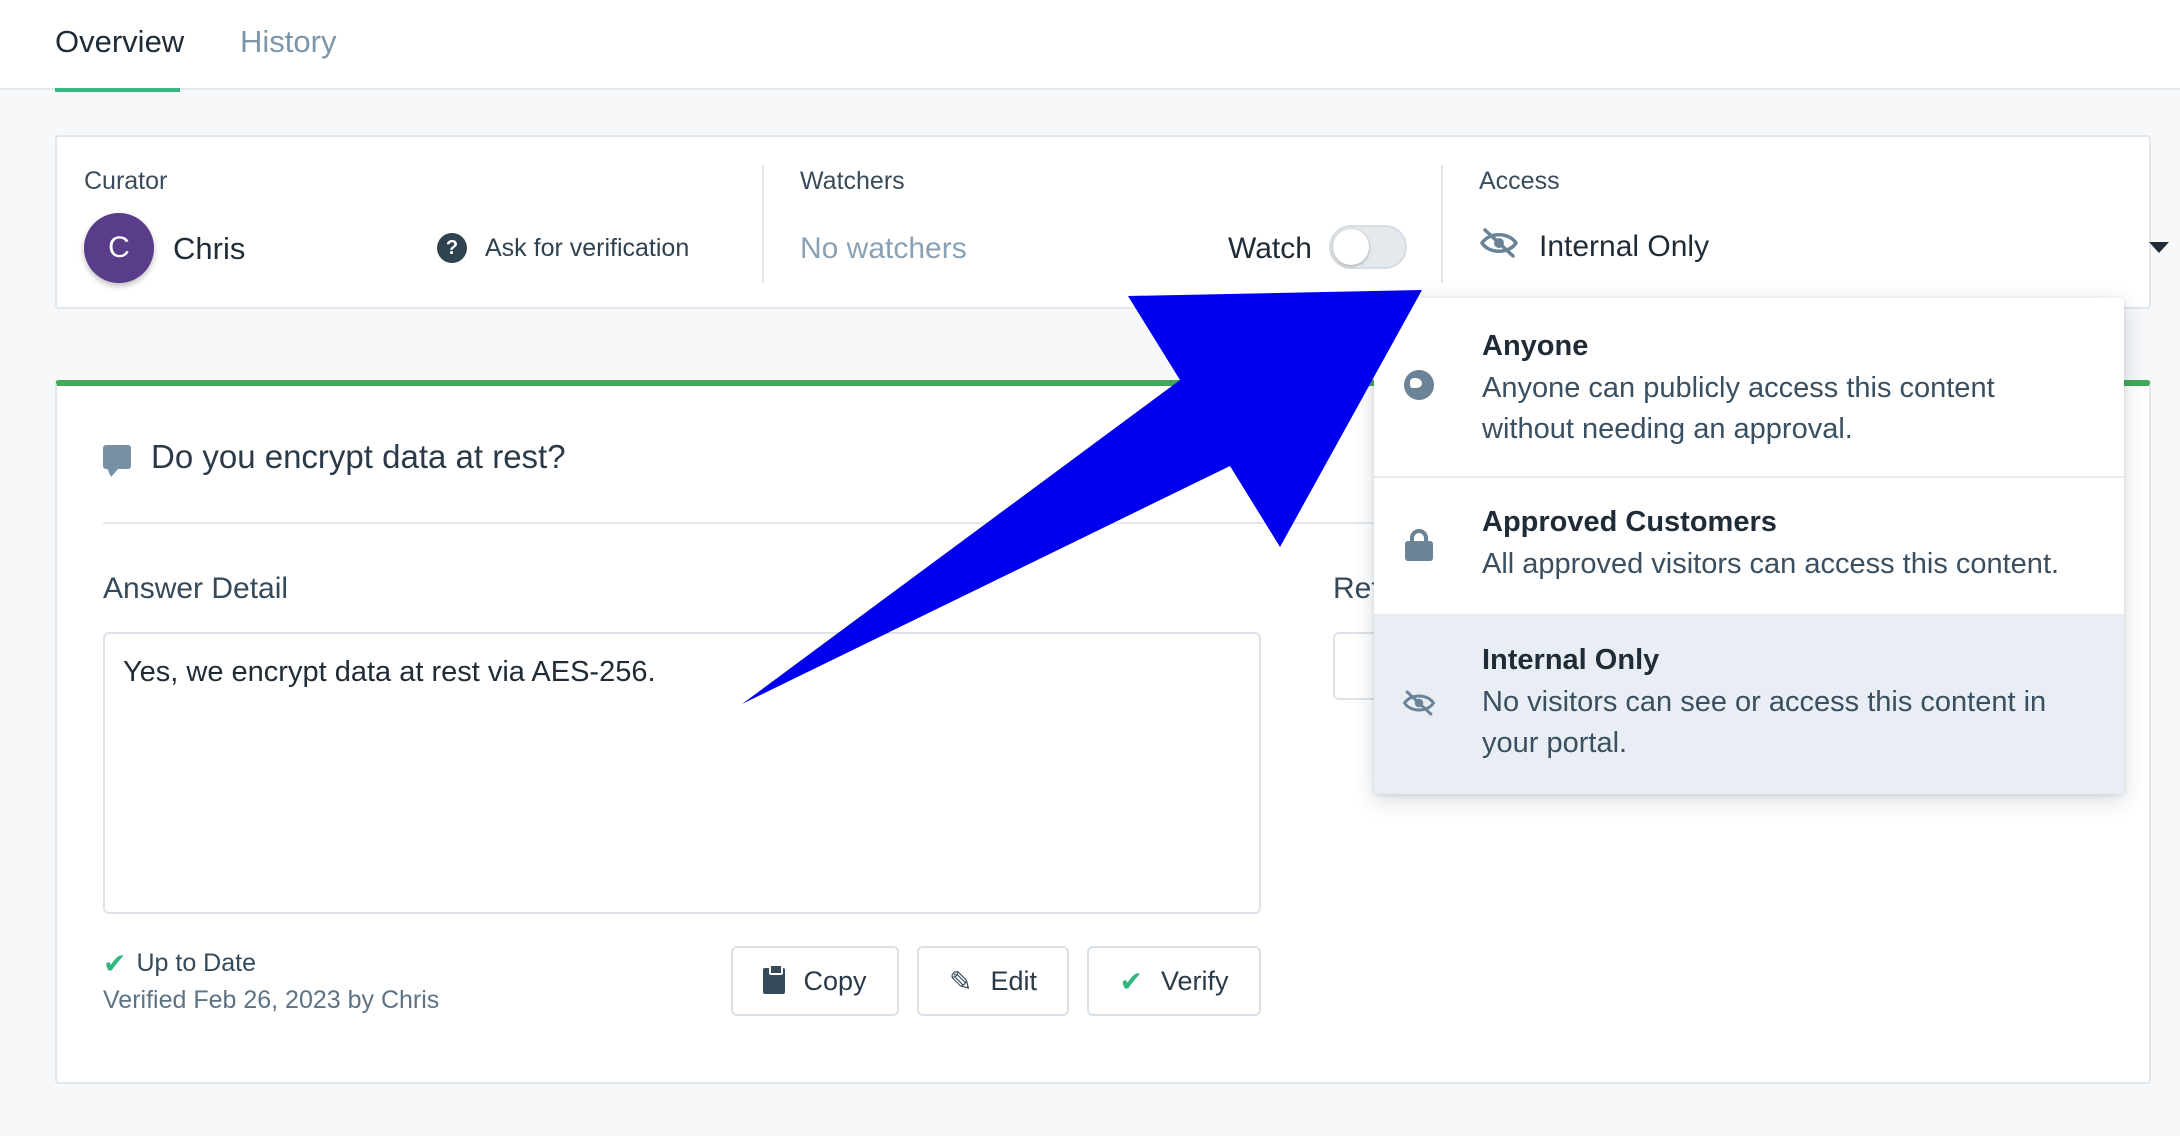 This screenshot has width=2180, height=1136. I want to click on access-select: Internal Only, so click(1594, 247).